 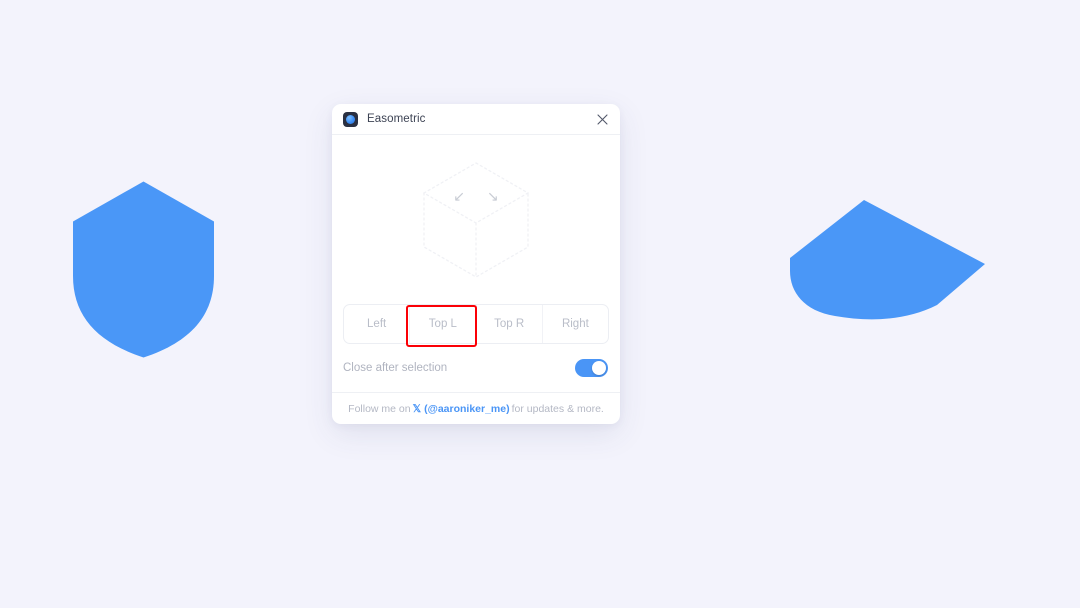 I want to click on x-logo-icon: 𝕏, so click(x=417, y=409).